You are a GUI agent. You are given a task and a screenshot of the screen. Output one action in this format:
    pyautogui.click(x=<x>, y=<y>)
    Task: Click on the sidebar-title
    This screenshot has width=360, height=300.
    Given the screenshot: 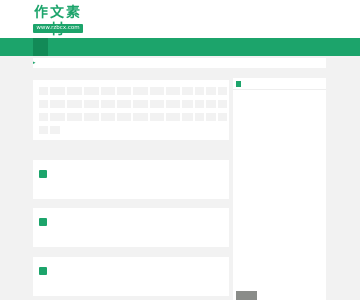 What is the action you would take?
    pyautogui.click(x=263, y=84)
    